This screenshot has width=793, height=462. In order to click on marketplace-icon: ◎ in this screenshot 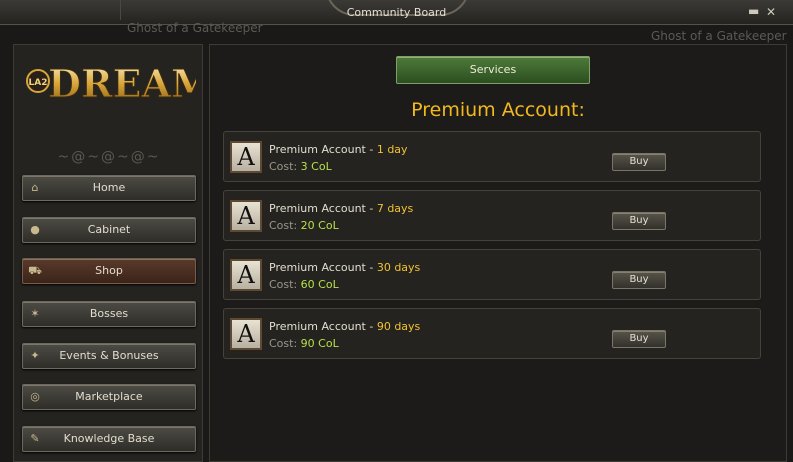, I will do `click(35, 396)`.